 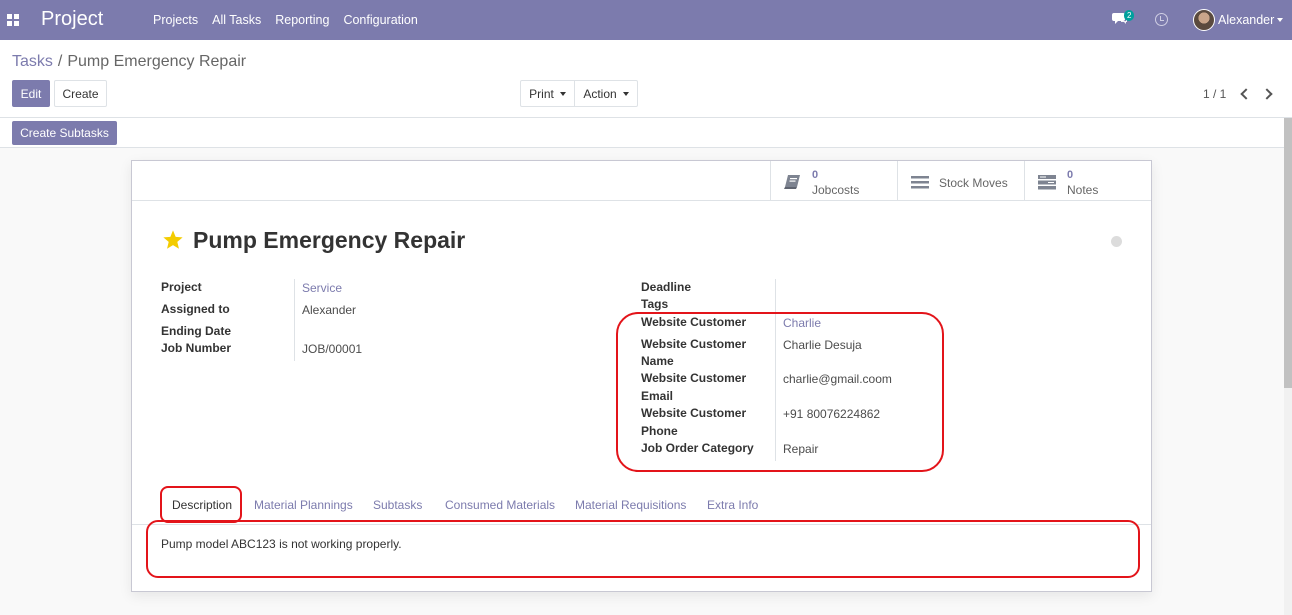 I want to click on tab-subtasks: Subtasks, so click(x=397, y=505).